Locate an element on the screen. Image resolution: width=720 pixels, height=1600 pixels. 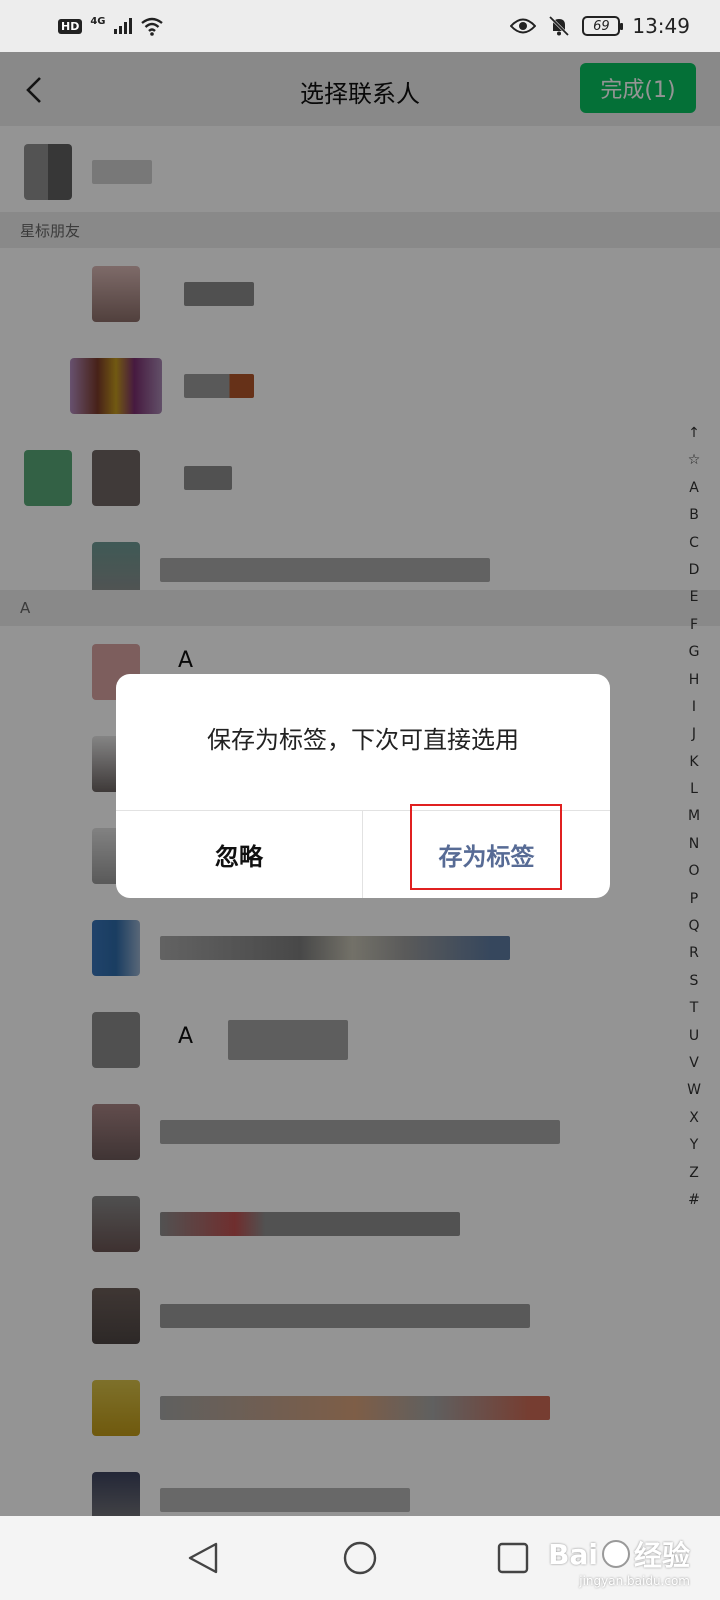
wifi-icon is located at coordinates (151, 26).